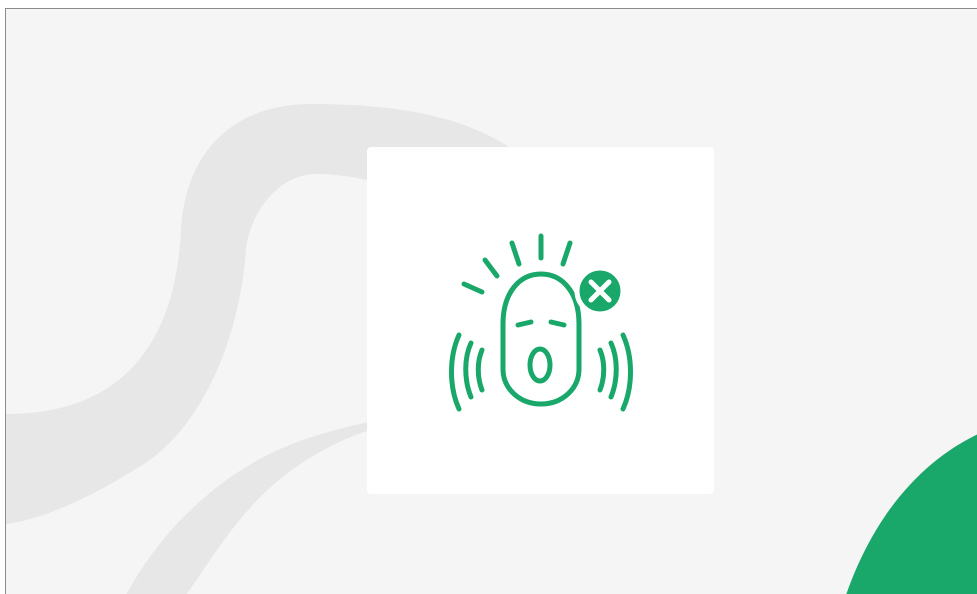 The image size is (977, 594). Describe the element at coordinates (540, 365) in the screenshot. I see `open-mouth` at that location.